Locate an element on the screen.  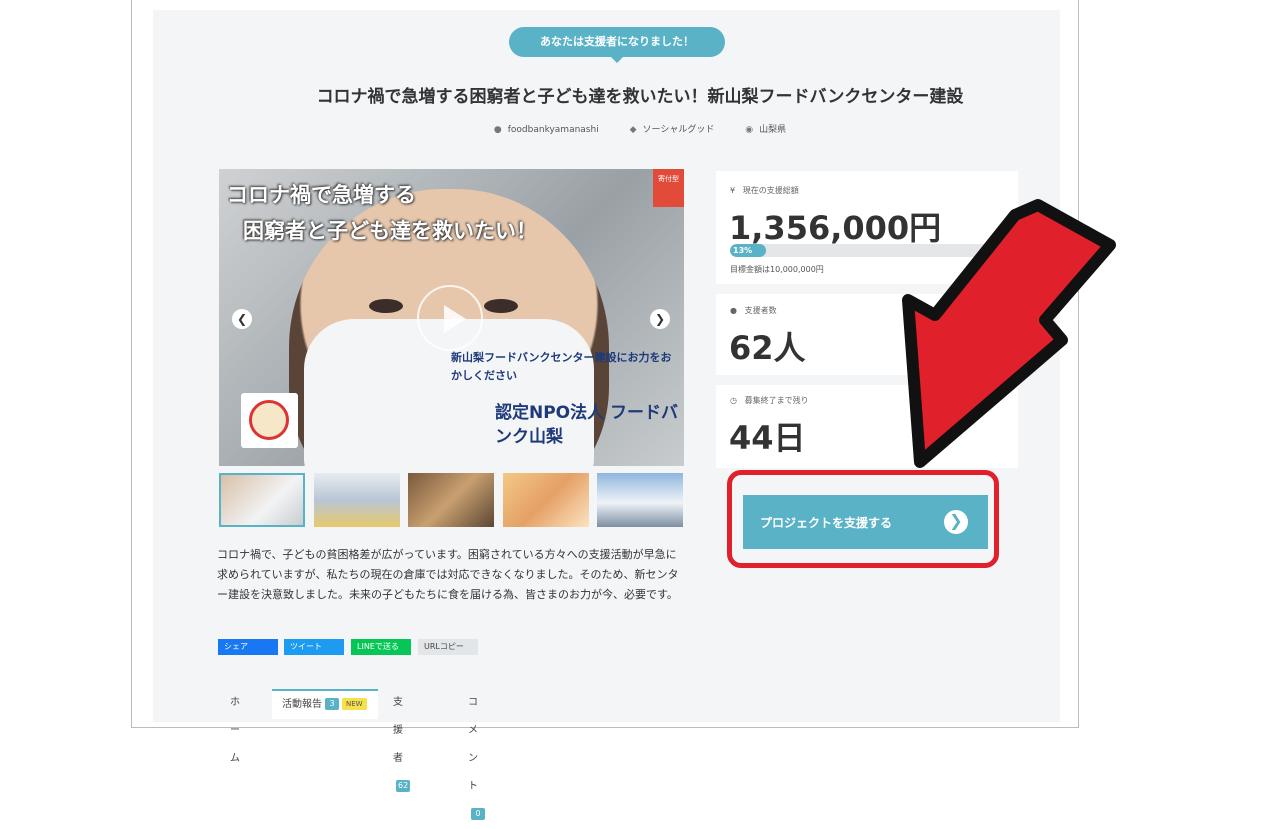
tab-comments: コメント 0 is located at coordinates (476, 754).